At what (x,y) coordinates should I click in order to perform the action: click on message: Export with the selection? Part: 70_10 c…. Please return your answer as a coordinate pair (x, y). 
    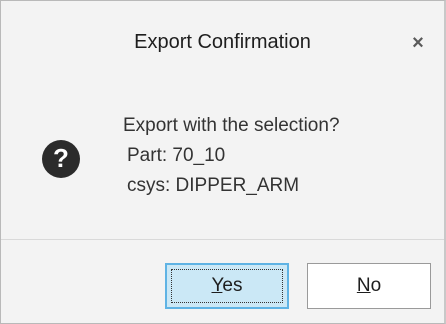
    Looking at the image, I should click on (231, 156).